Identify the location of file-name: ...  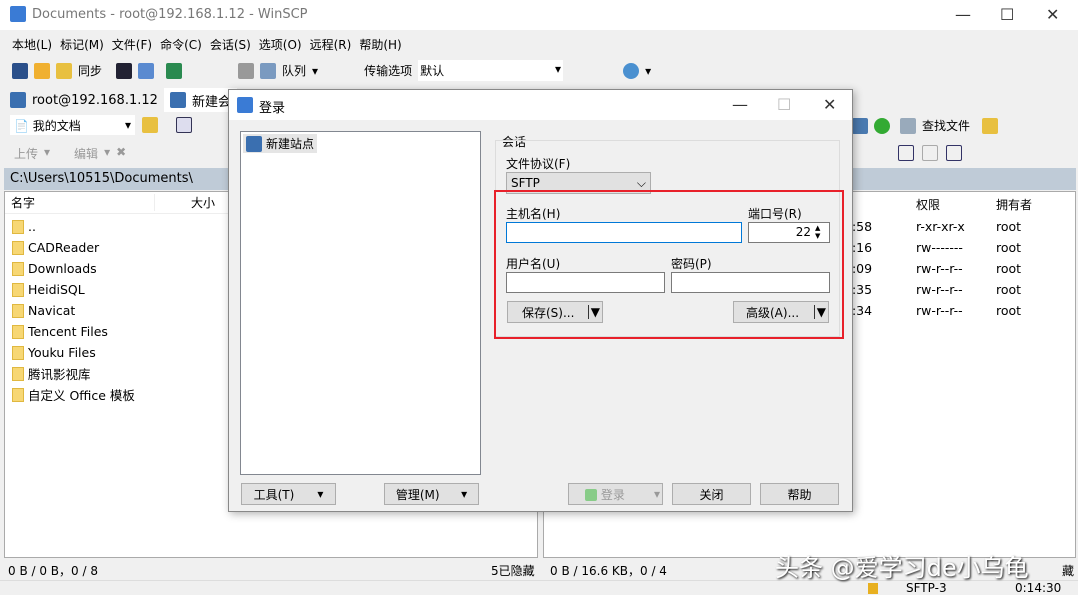
(32, 226).